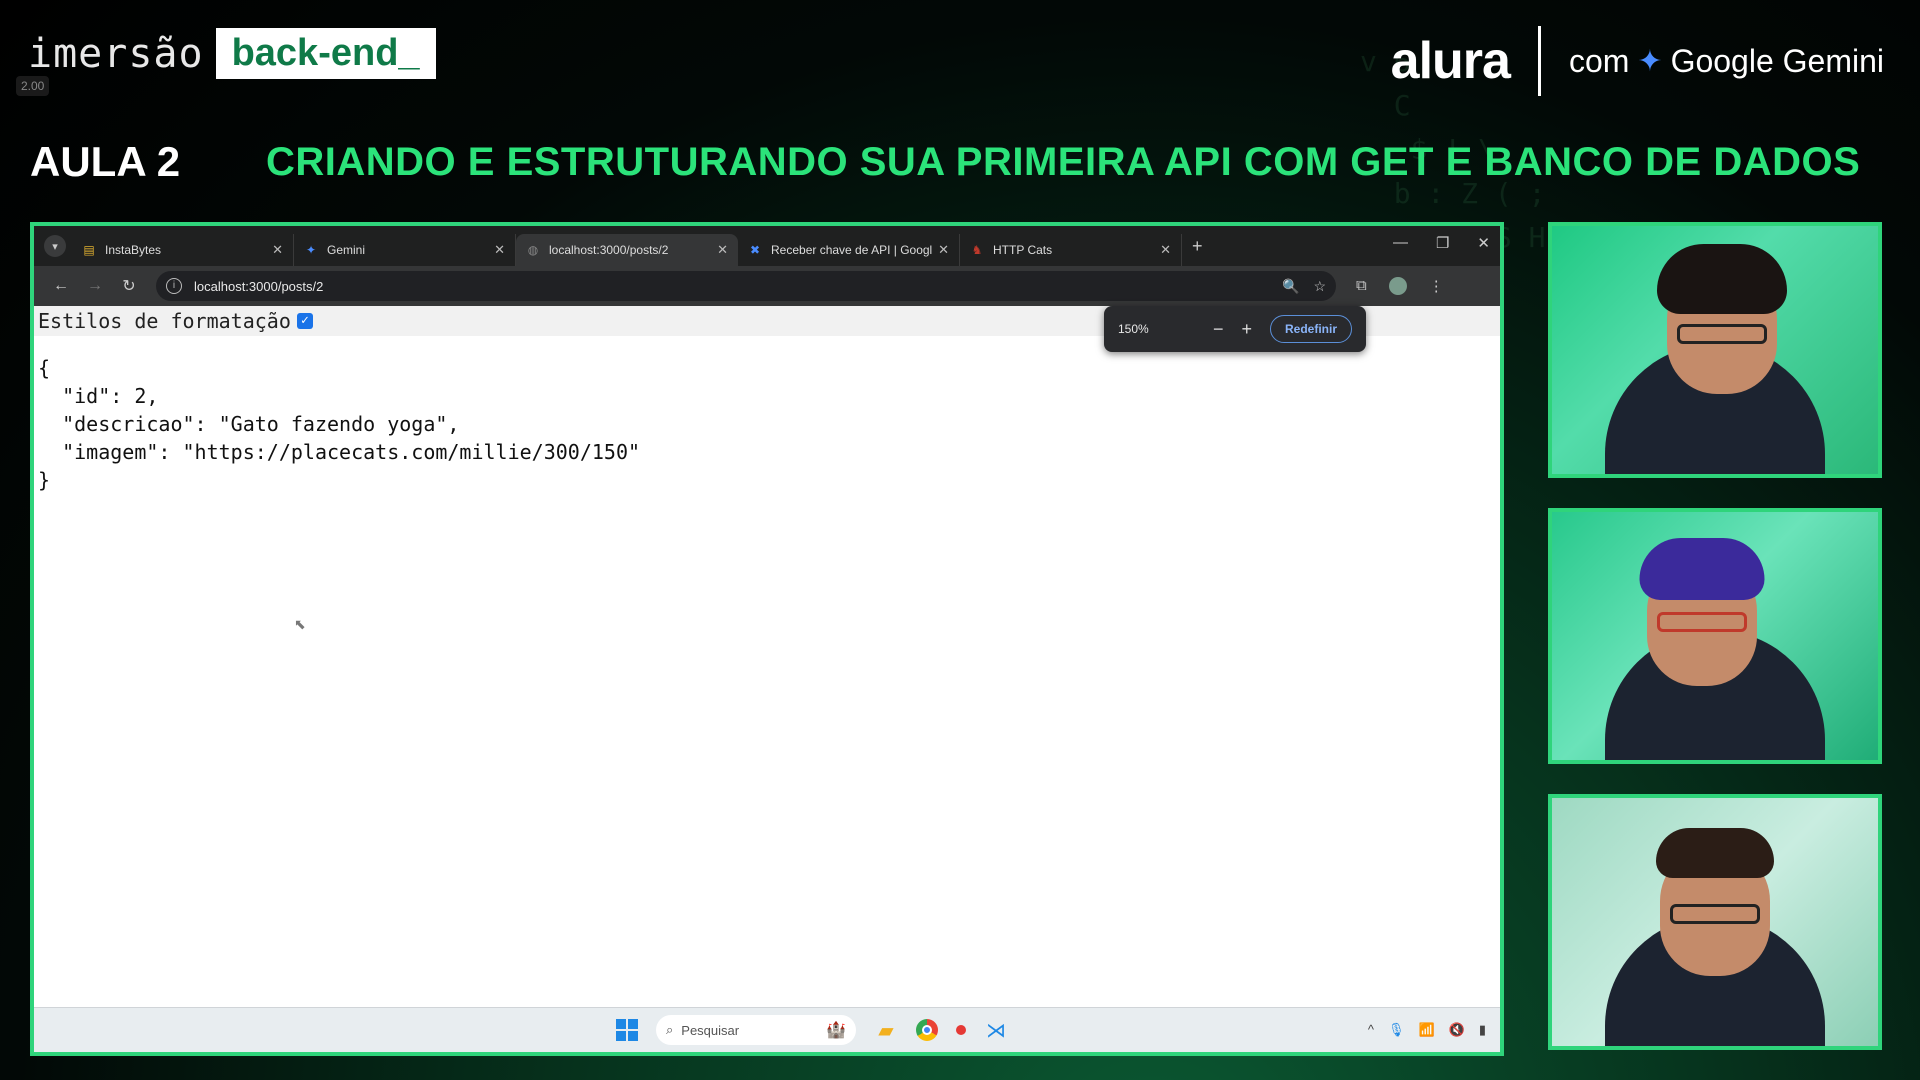 The height and width of the screenshot is (1080, 1920). What do you see at coordinates (325, 53) in the screenshot?
I see `brand-bold-text: back-end_` at bounding box center [325, 53].